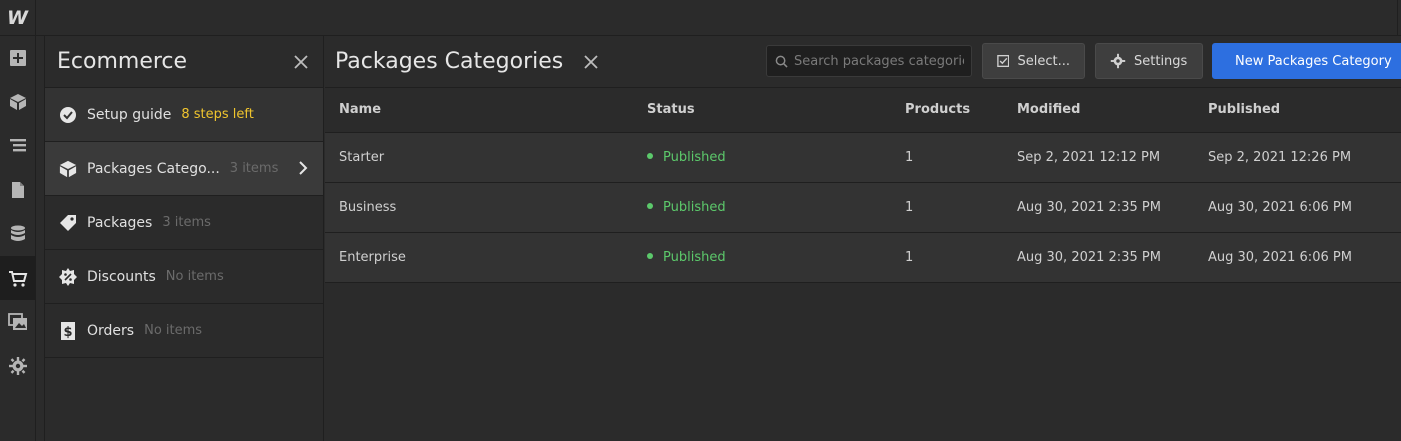  What do you see at coordinates (129, 114) in the screenshot?
I see `setup-guide-label: Setup guide` at bounding box center [129, 114].